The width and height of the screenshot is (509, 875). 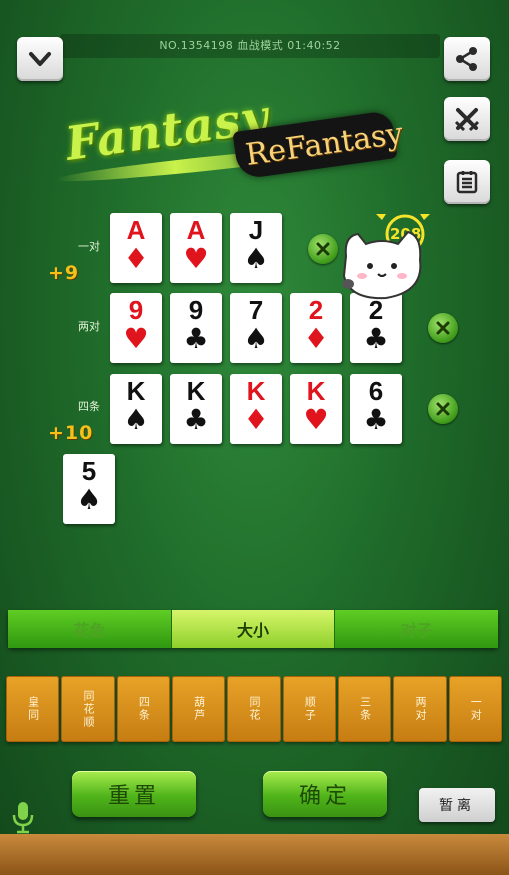 I want to click on clear-row-middle-button, so click(x=443, y=328).